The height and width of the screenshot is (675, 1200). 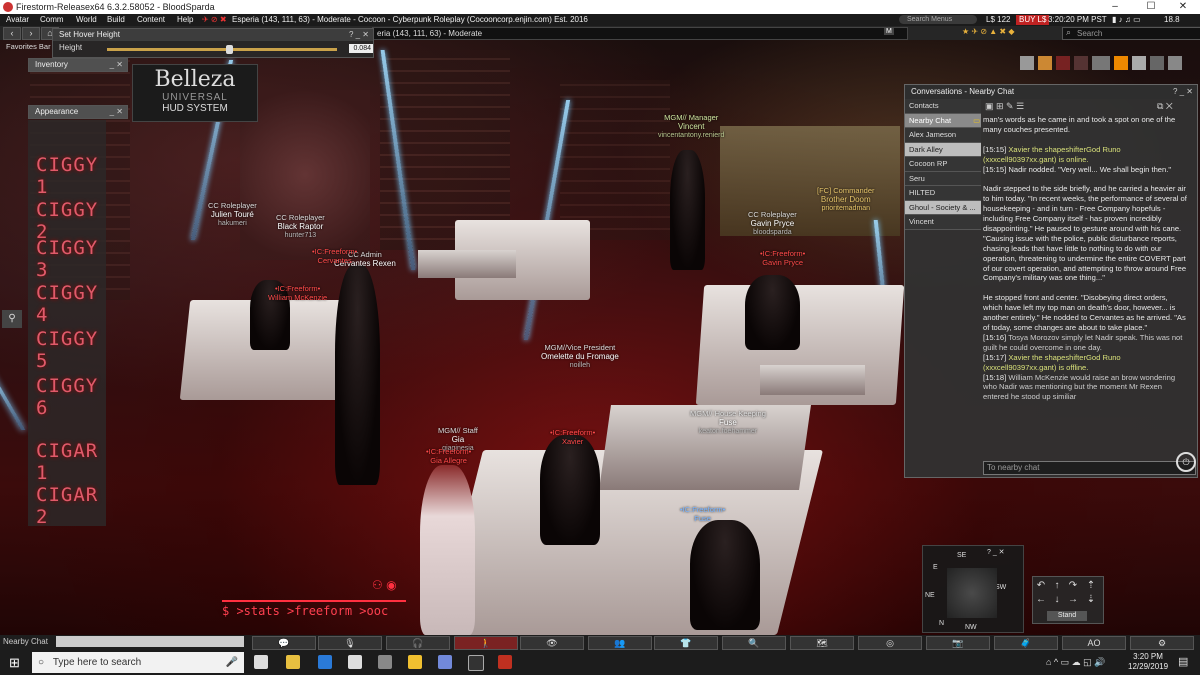 What do you see at coordinates (150, 641) in the screenshot?
I see `nearby-chat-bar-input` at bounding box center [150, 641].